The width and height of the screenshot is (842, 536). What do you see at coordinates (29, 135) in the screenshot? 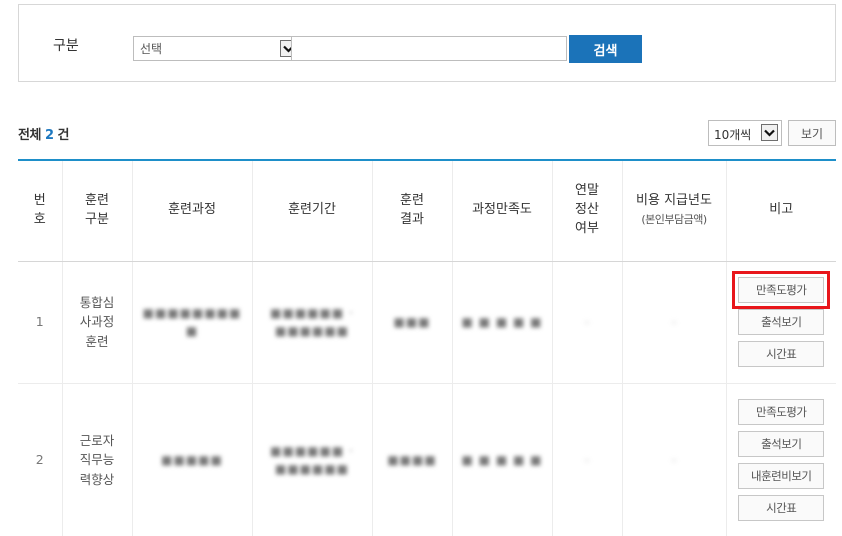
I see `total-prefix: 전체` at bounding box center [29, 135].